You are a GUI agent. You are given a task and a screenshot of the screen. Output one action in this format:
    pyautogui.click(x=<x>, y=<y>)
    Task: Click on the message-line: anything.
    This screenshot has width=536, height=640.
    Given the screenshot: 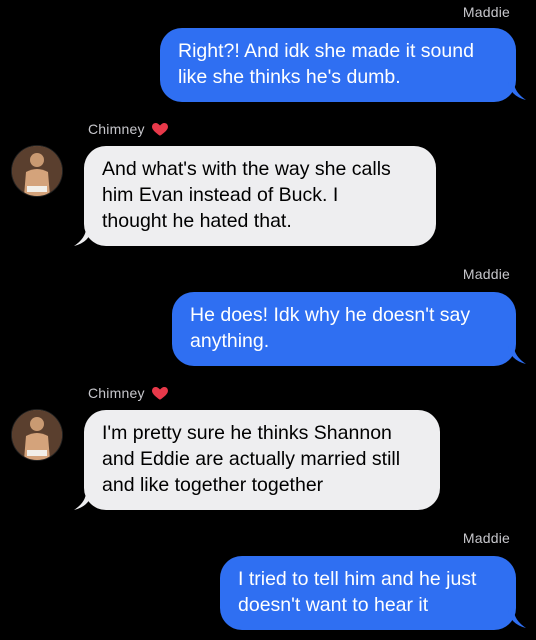 What is the action you would take?
    pyautogui.click(x=230, y=341)
    